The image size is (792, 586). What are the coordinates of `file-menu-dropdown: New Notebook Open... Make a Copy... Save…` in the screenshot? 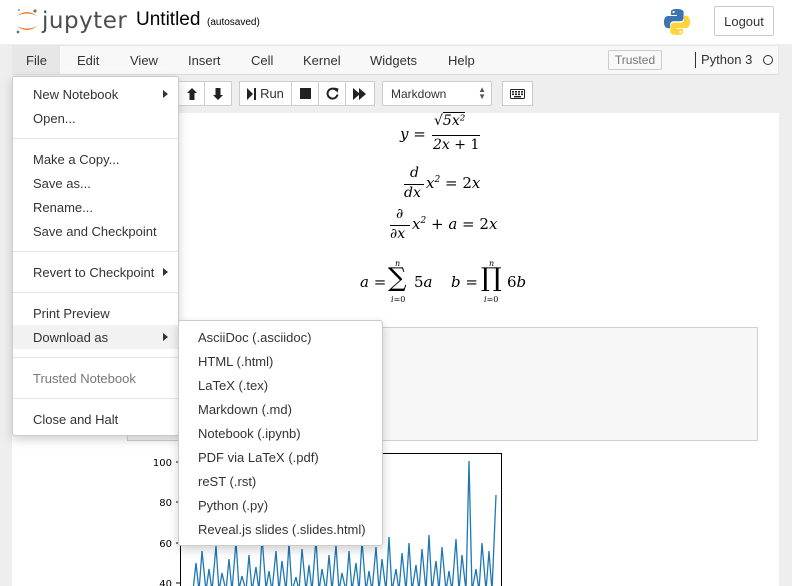 It's located at (95, 256).